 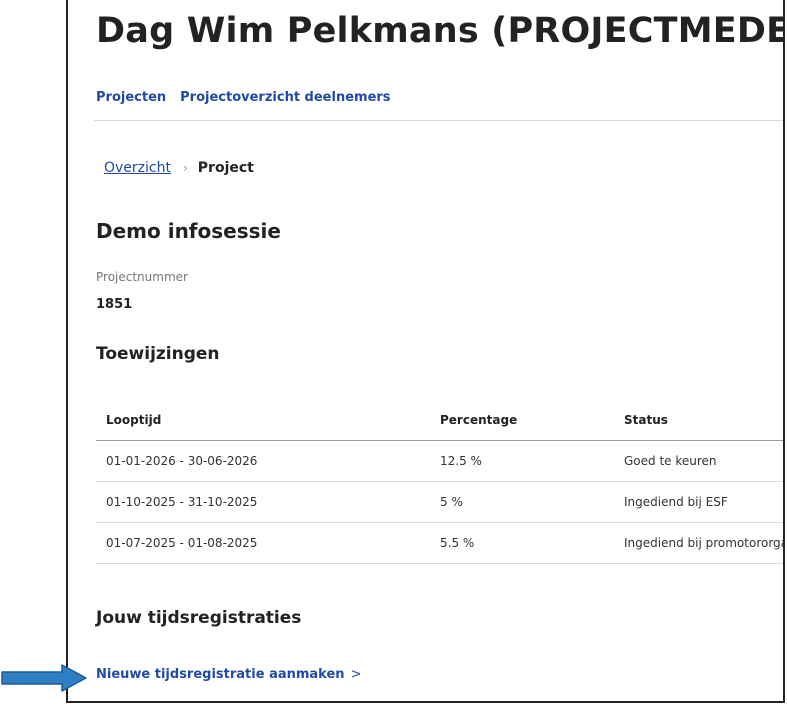 What do you see at coordinates (703, 543) in the screenshot?
I see `cell-status: Ingediend bij promotororganisatie` at bounding box center [703, 543].